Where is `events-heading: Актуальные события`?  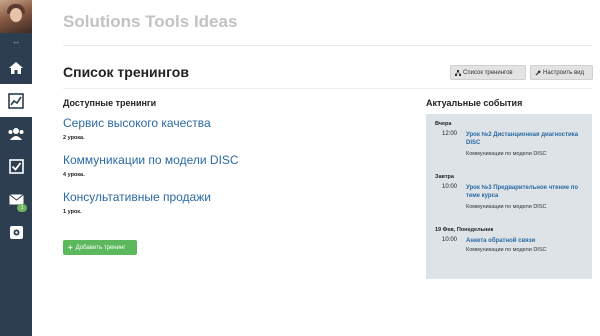 events-heading: Актуальные события is located at coordinates (474, 103).